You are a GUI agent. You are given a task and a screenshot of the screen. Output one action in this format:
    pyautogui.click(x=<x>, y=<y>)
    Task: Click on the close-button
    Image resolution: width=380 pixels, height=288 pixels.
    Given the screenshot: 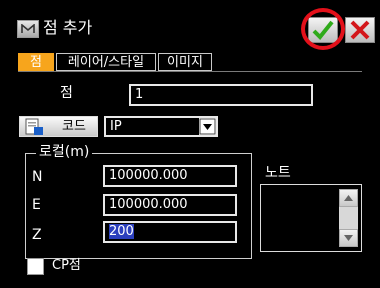 What is the action you would take?
    pyautogui.click(x=360, y=30)
    